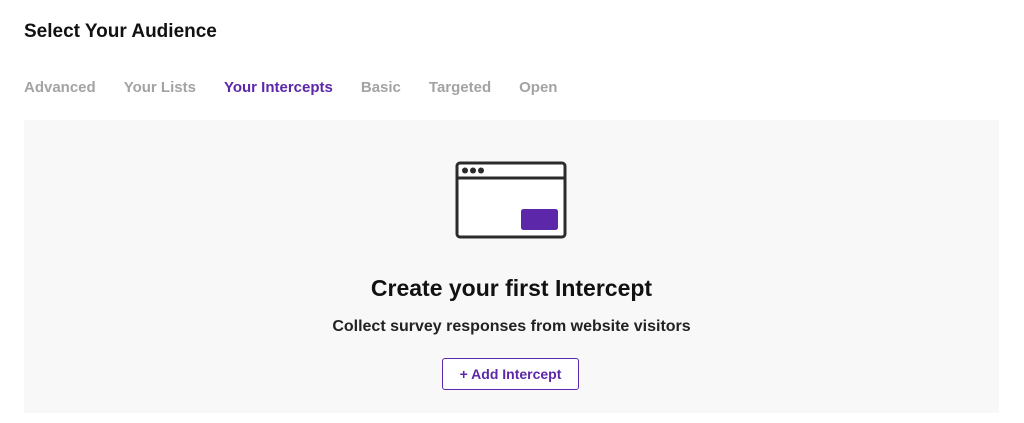 This screenshot has height=423, width=1024. What do you see at coordinates (278, 88) in the screenshot?
I see `tab-your-intercepts: Your Intercepts` at bounding box center [278, 88].